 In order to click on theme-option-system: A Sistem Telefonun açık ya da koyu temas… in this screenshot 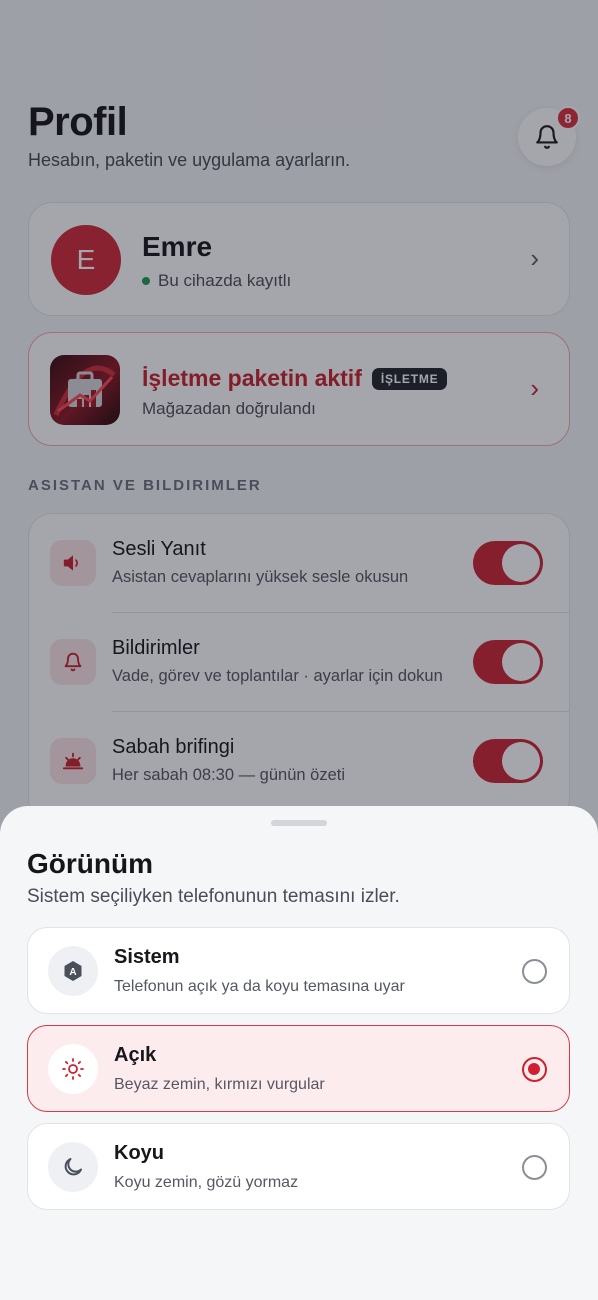, I will do `click(298, 970)`.